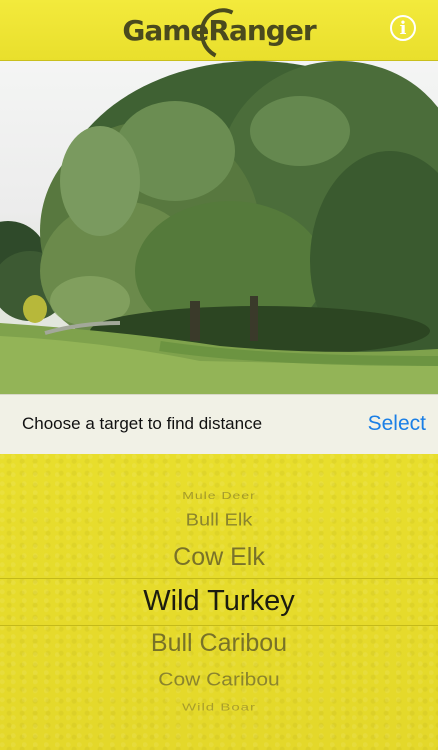 This screenshot has height=750, width=438. I want to click on info-glyph: i, so click(403, 28).